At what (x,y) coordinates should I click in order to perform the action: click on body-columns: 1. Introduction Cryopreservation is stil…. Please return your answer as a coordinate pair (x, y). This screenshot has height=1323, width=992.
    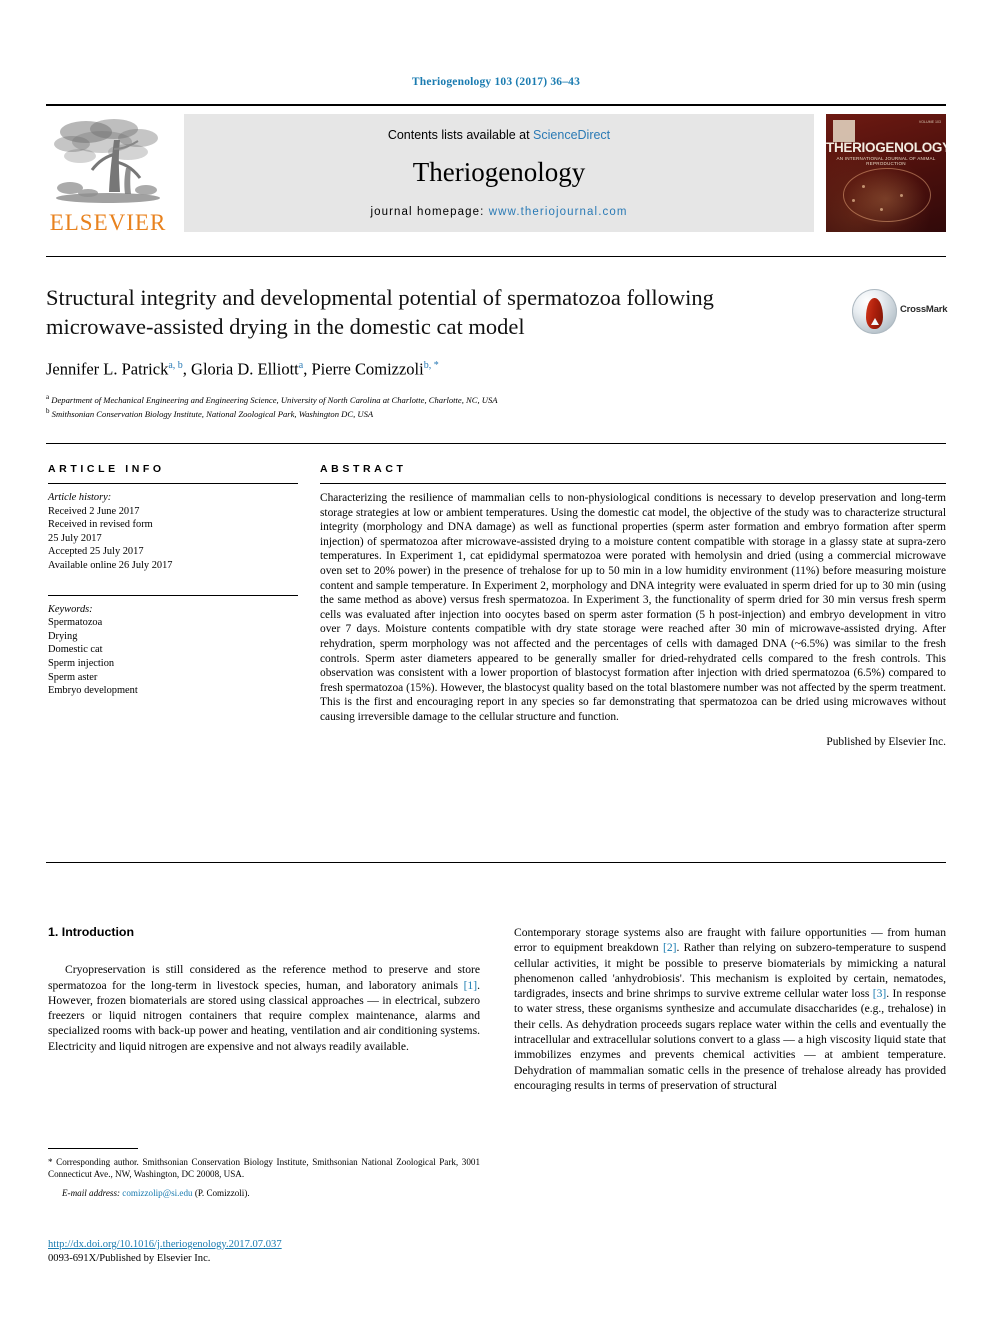
    Looking at the image, I should click on (497, 1009).